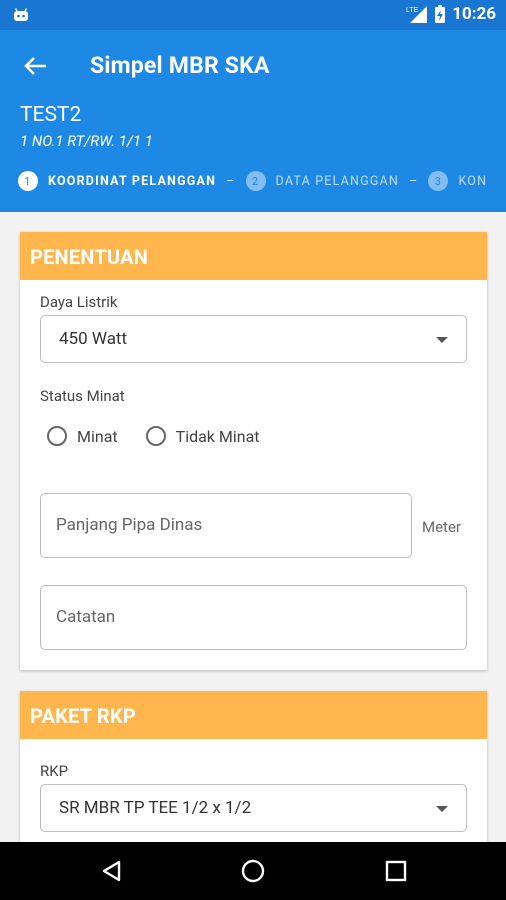 Image resolution: width=506 pixels, height=900 pixels. Describe the element at coordinates (226, 525) in the screenshot. I see `panjang-pipa-input: Panjang Pipa Dinas` at that location.